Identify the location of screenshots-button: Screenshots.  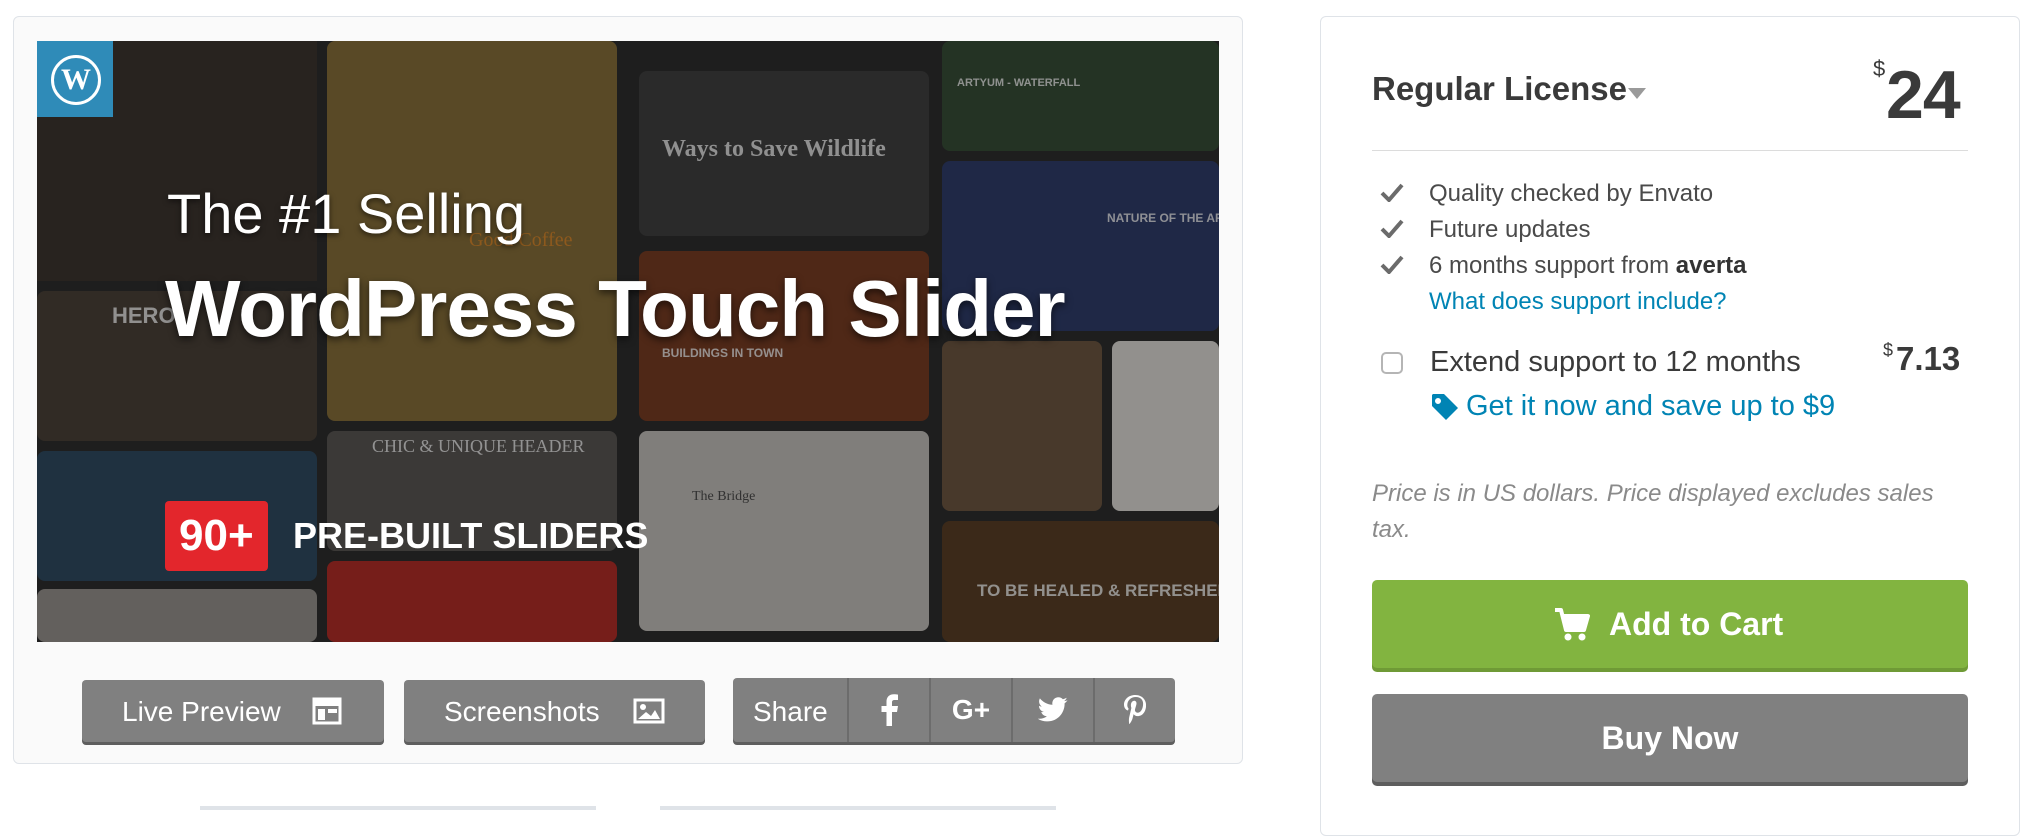
(554, 711).